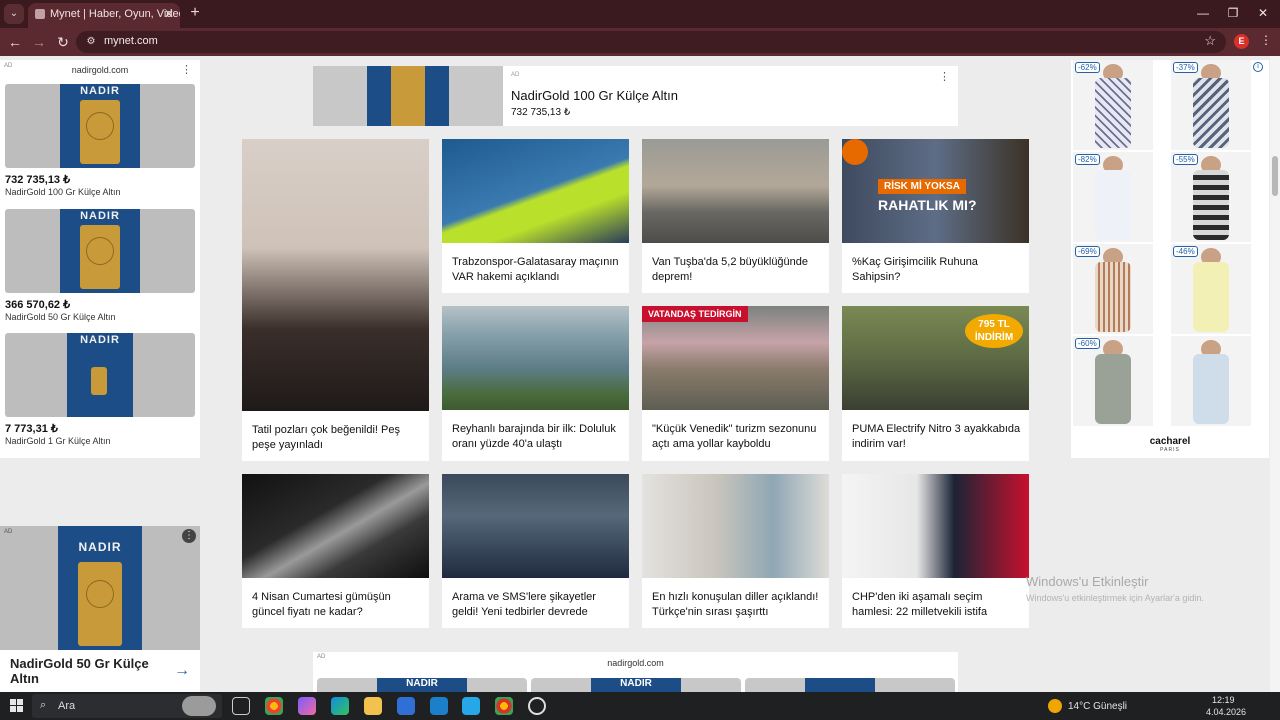 The width and height of the screenshot is (1280, 720). What do you see at coordinates (1211, 381) in the screenshot?
I see `product-tile` at bounding box center [1211, 381].